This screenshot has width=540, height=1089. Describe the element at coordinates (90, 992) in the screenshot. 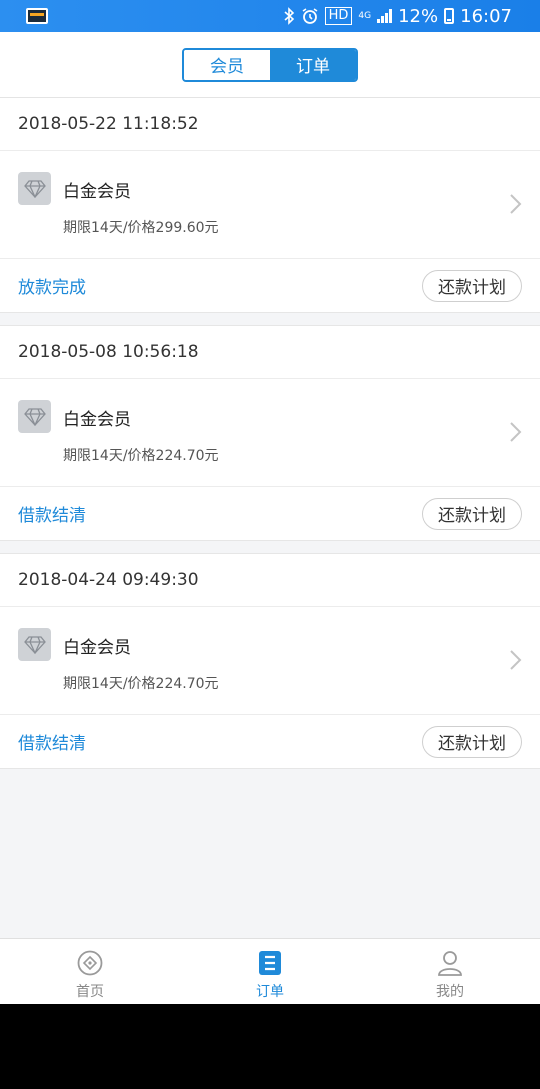

I see `tab-label: 首页` at that location.